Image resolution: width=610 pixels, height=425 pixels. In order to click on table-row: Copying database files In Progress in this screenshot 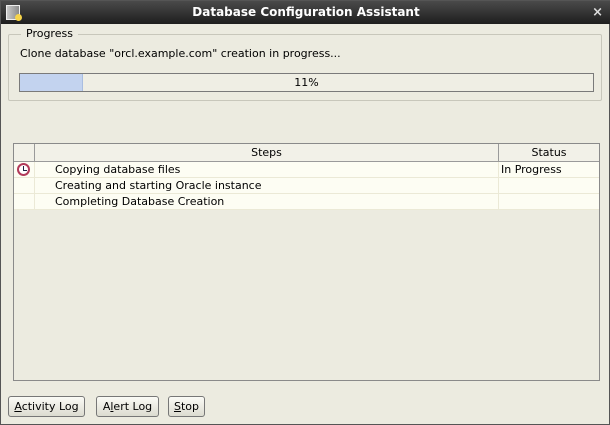, I will do `click(306, 170)`.